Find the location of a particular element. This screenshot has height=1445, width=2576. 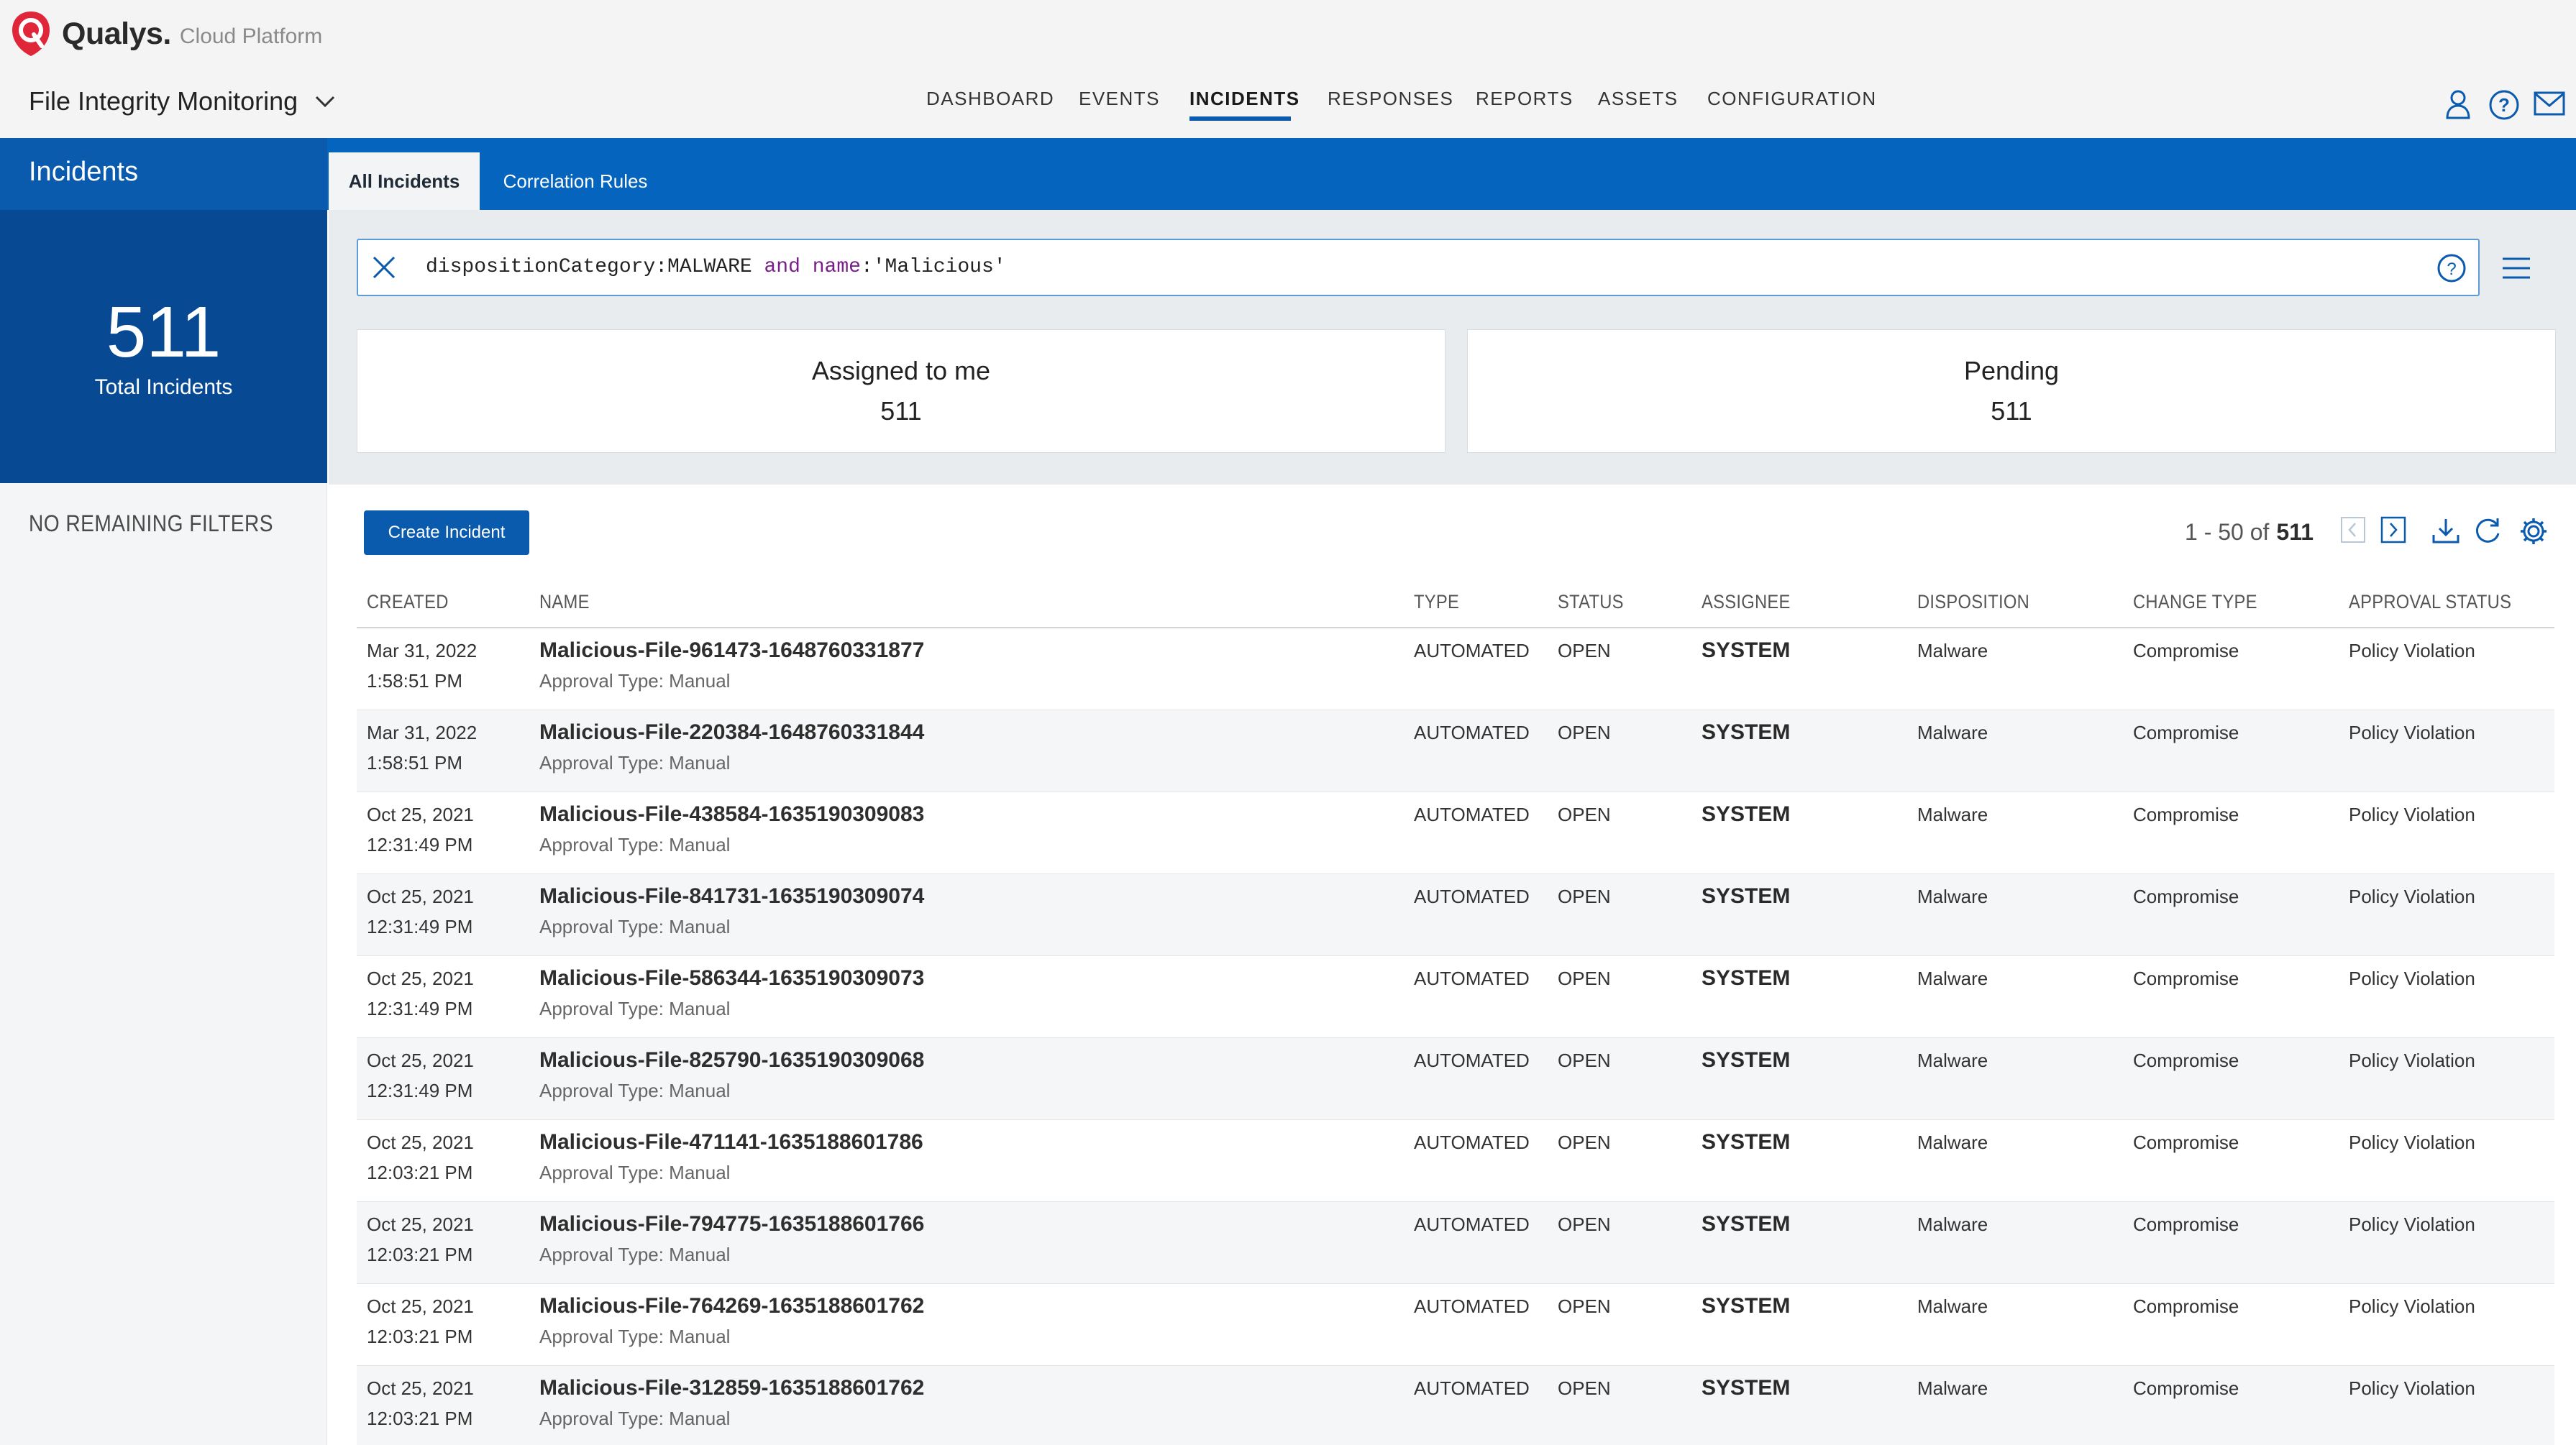

create-incident-button: Create Incident is located at coordinates (447, 532).